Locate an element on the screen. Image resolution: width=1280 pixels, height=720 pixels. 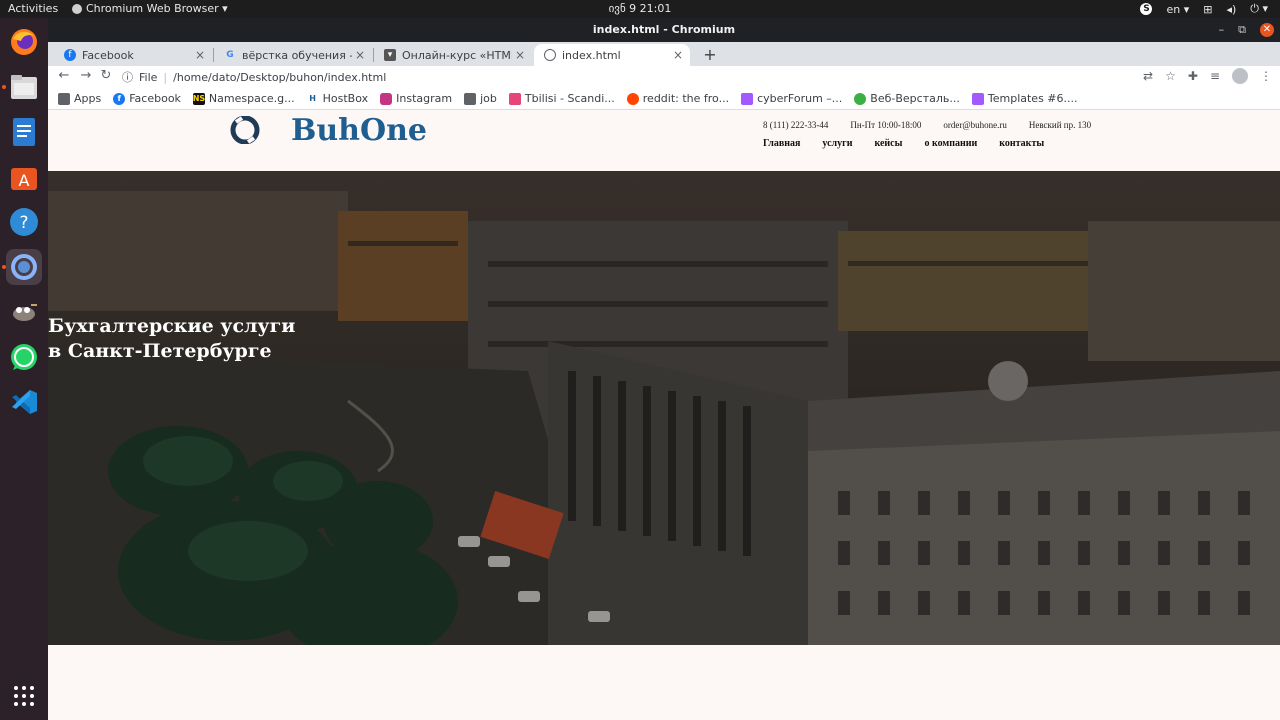
dock: A ? is located at coordinates (24, 369).